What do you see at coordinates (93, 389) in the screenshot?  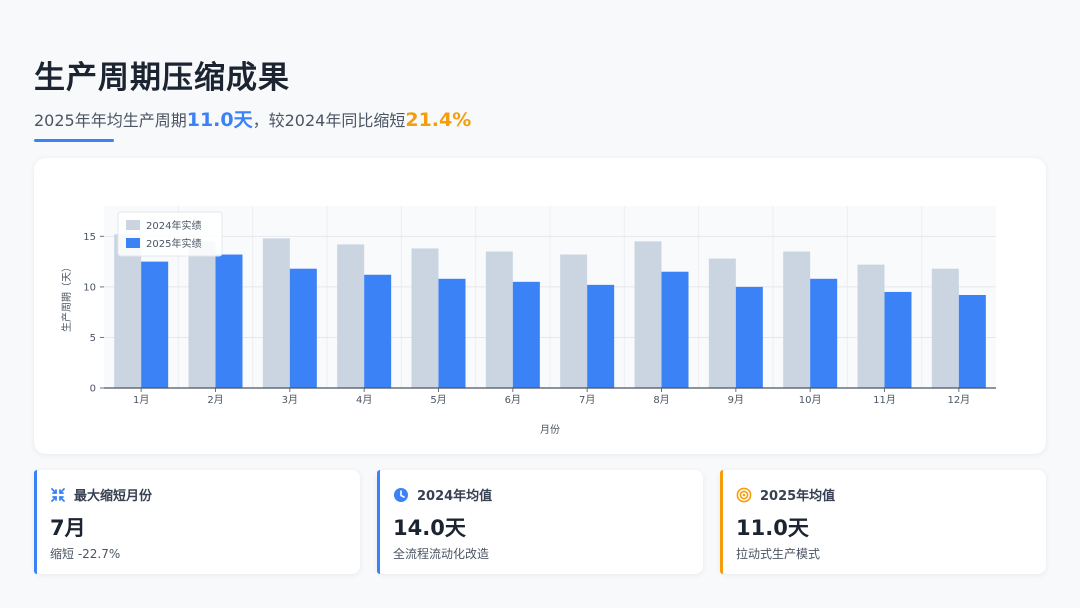 I see `y-tick-label: 0` at bounding box center [93, 389].